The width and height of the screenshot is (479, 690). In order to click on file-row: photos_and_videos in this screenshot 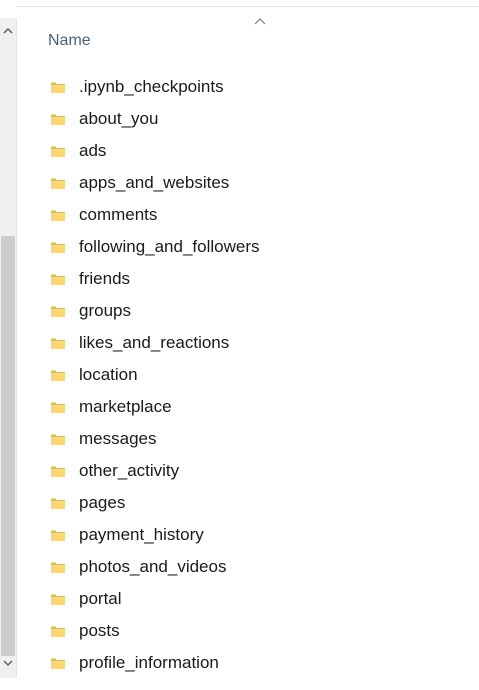, I will do `click(254, 567)`.